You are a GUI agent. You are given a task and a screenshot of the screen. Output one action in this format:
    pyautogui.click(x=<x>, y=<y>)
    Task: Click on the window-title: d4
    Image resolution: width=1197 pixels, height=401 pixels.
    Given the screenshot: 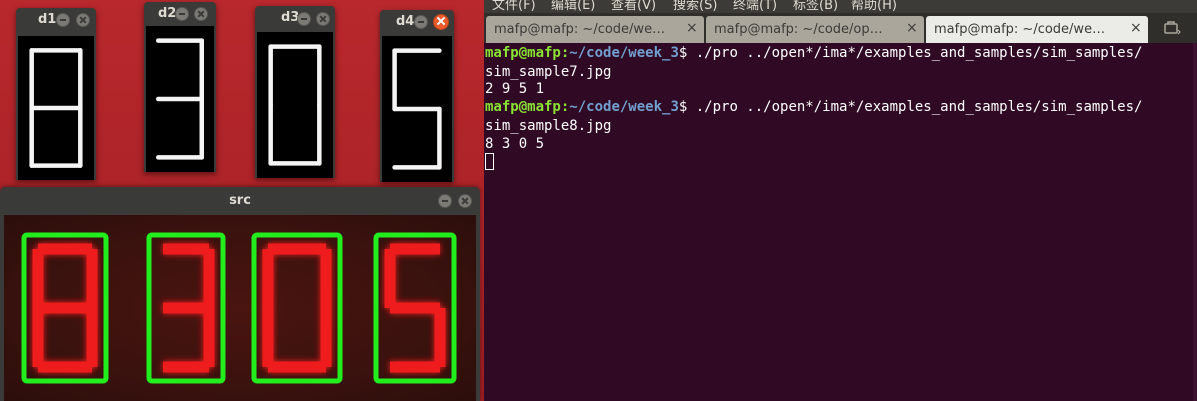 What is the action you would take?
    pyautogui.click(x=405, y=21)
    